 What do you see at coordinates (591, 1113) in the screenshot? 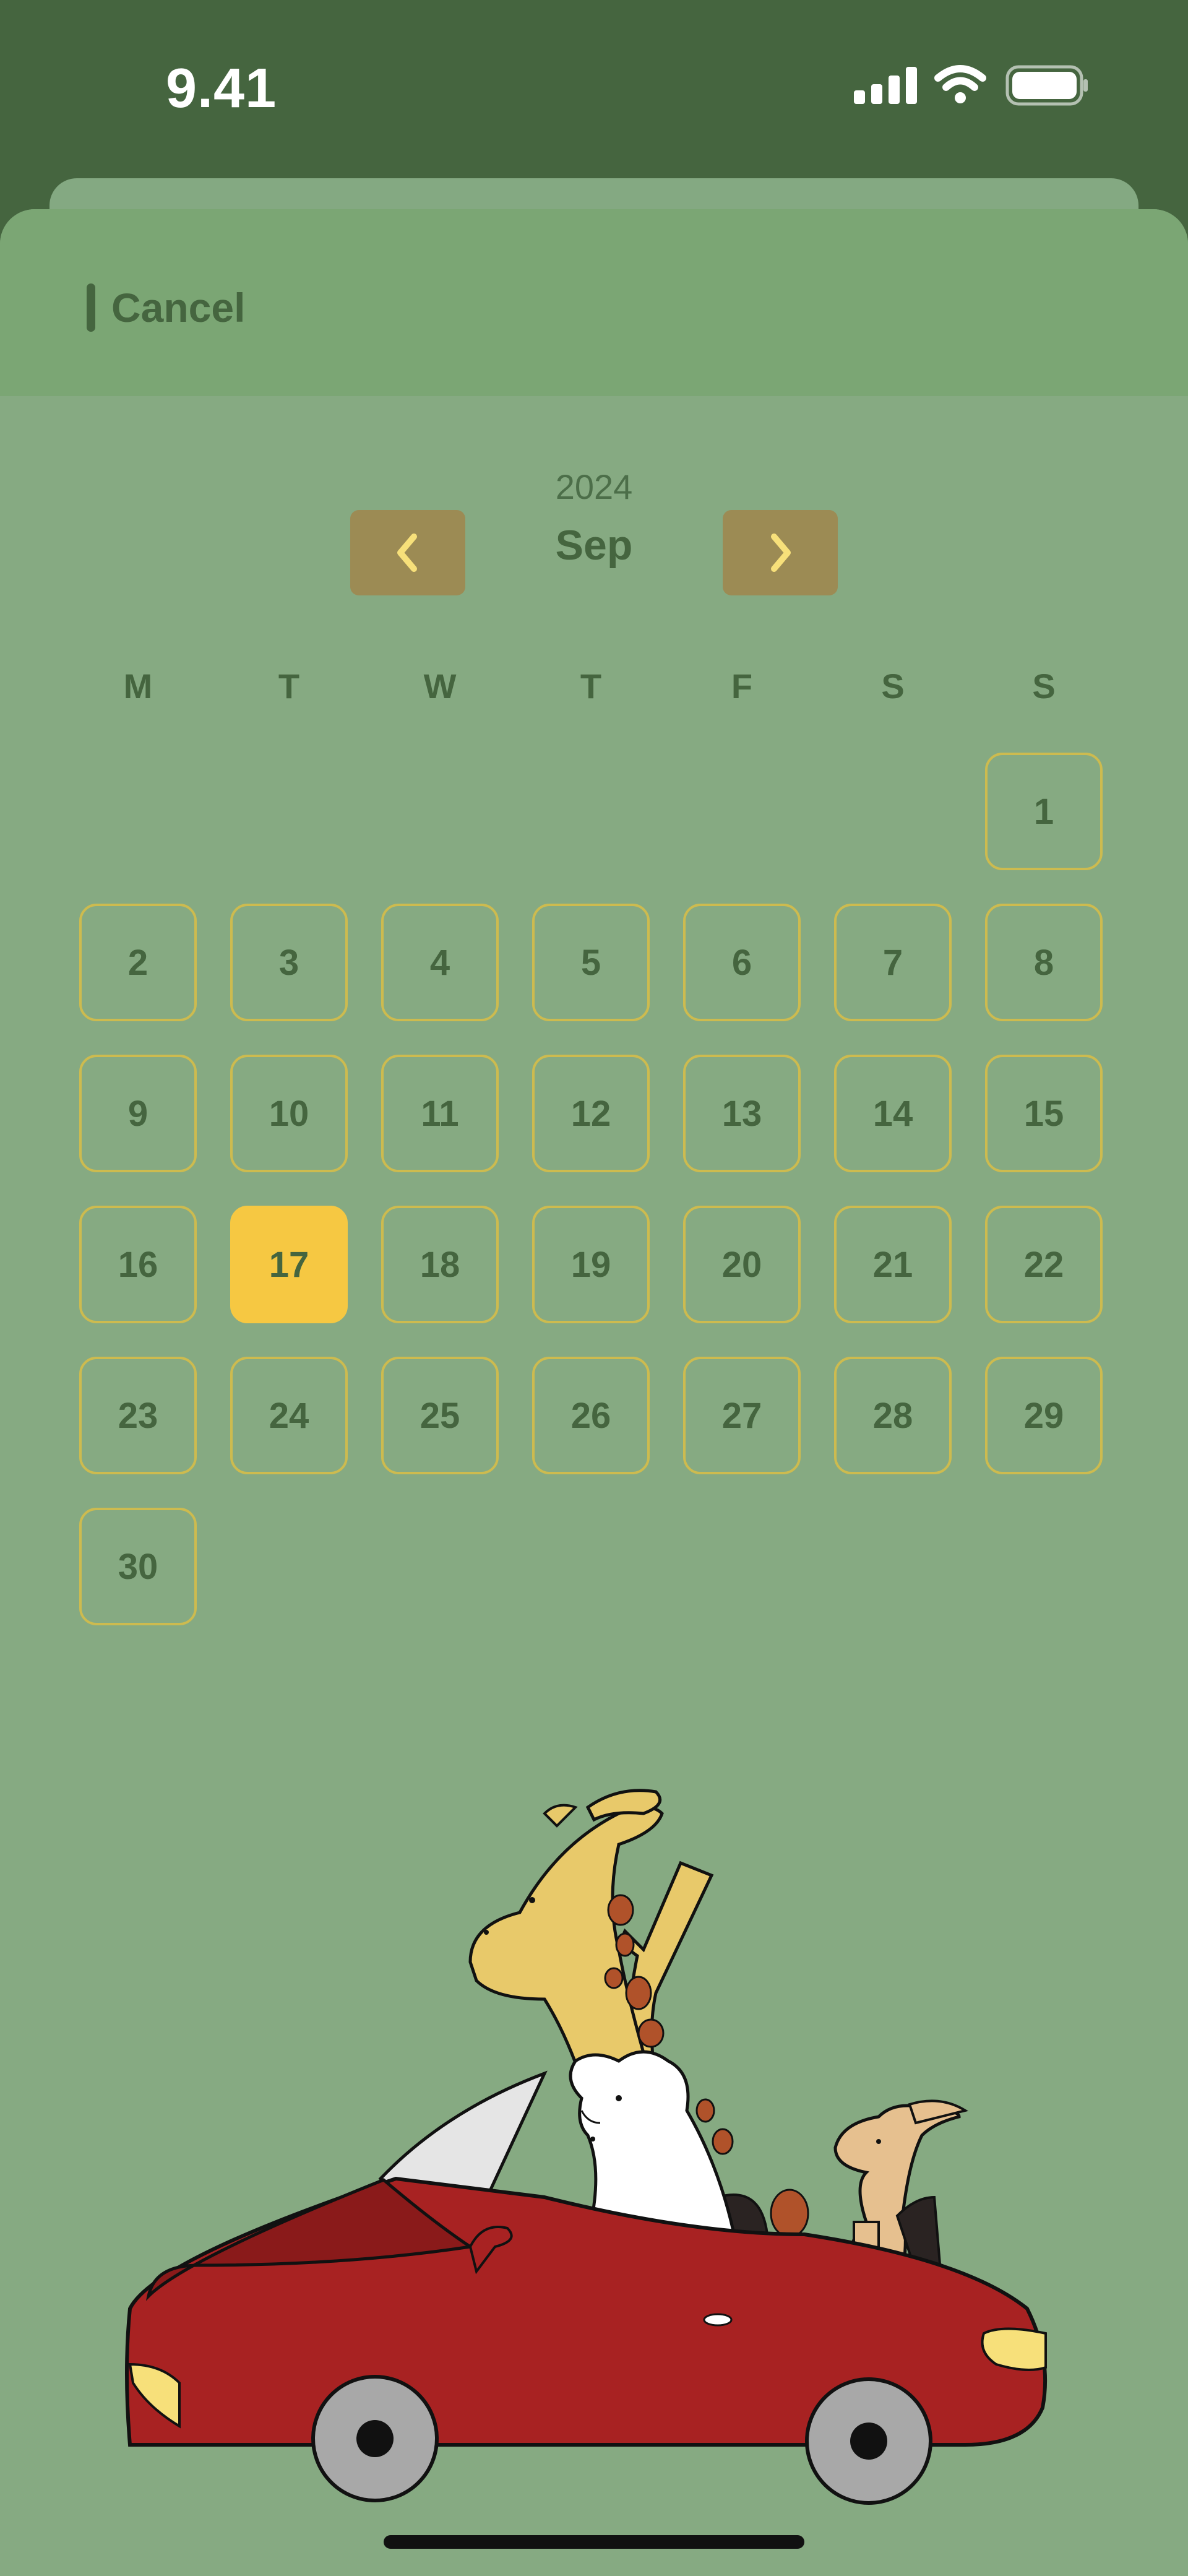
I see `day-cell: 12` at bounding box center [591, 1113].